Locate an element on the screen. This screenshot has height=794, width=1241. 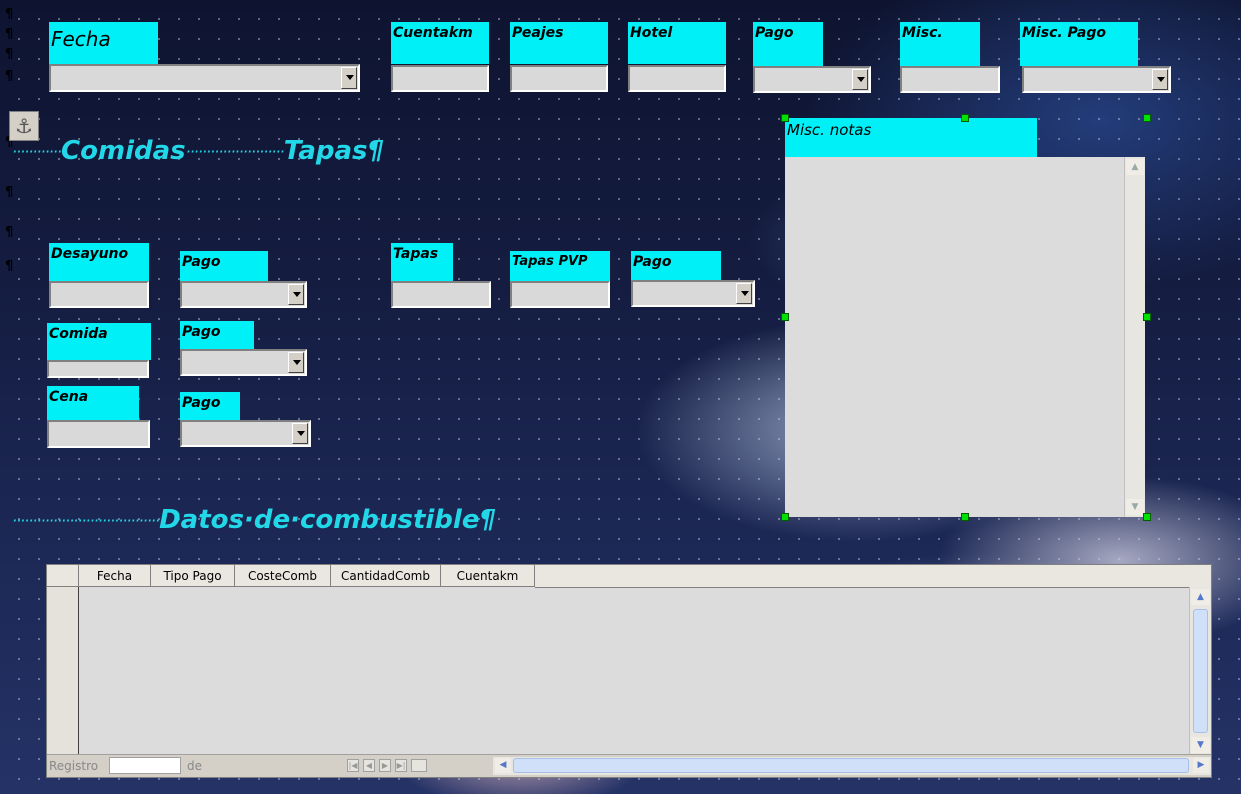
new-record-icon is located at coordinates (419, 765).